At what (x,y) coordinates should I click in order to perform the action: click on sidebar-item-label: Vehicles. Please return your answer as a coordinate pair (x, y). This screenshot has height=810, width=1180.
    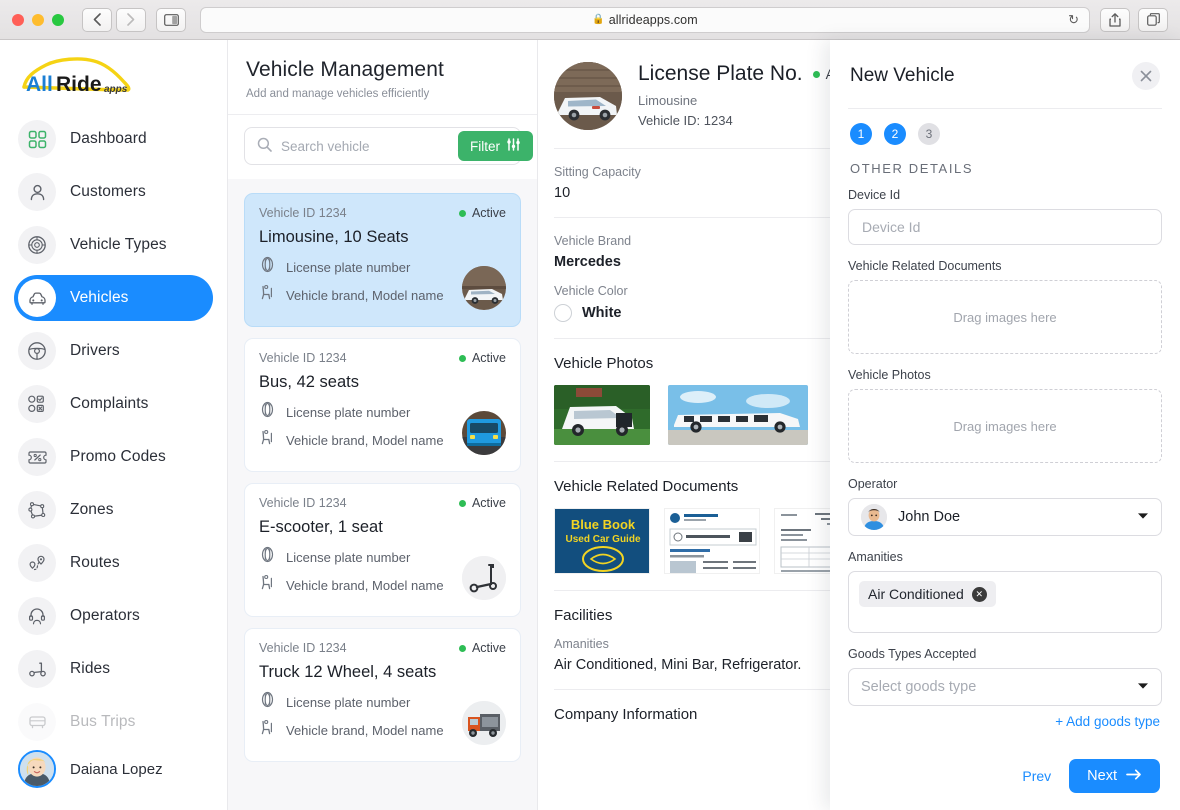
    Looking at the image, I should click on (99, 297).